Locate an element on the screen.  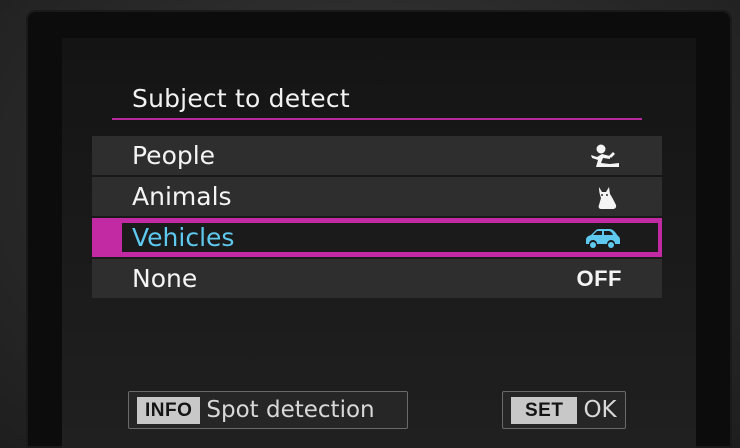
info-key-badge: INFO is located at coordinates (169, 410).